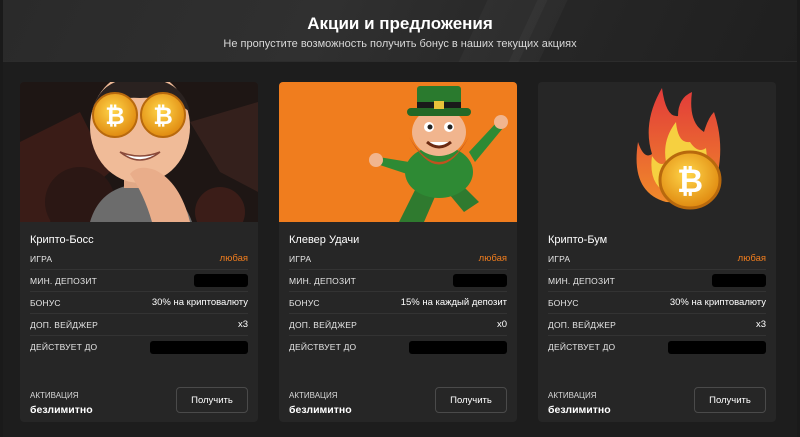 The height and width of the screenshot is (437, 800). Describe the element at coordinates (398, 152) in the screenshot. I see `leprechaun-image` at that location.